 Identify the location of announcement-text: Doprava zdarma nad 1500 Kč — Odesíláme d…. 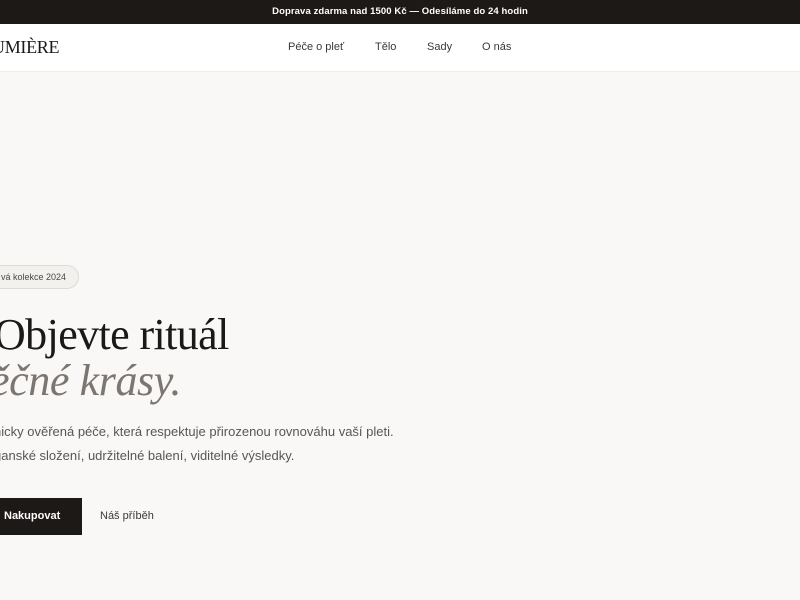
(400, 11).